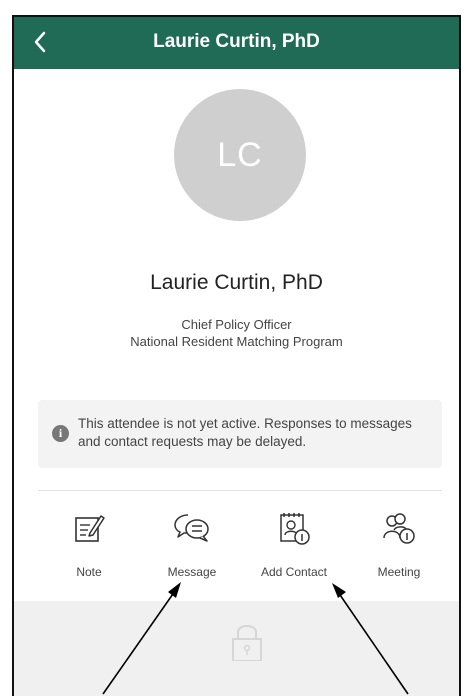 The image size is (476, 696). I want to click on avatar: LC, so click(240, 155).